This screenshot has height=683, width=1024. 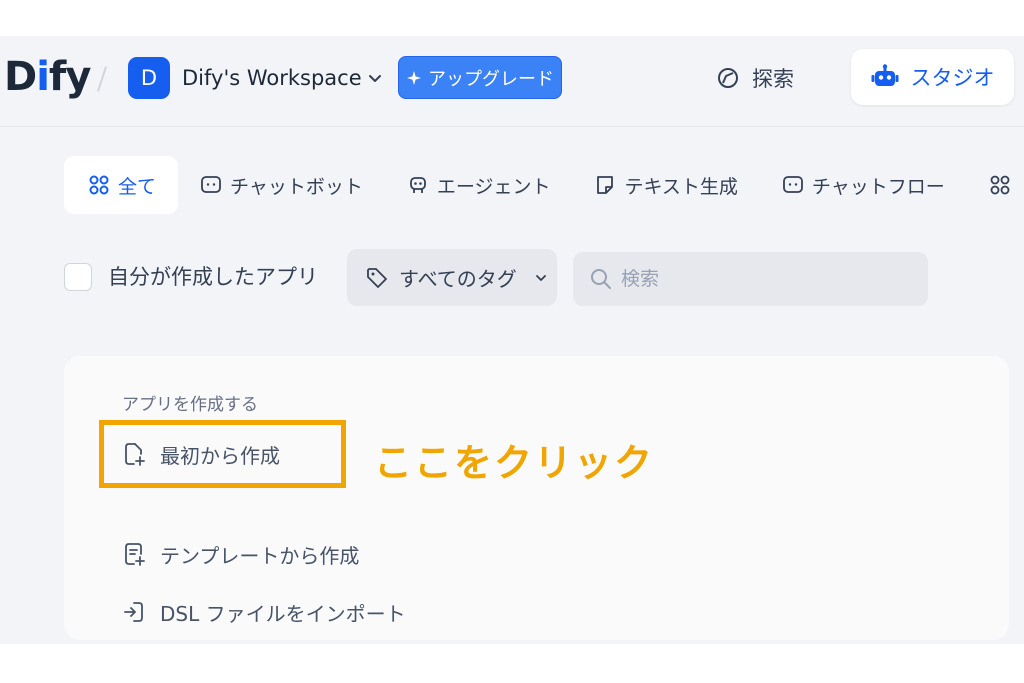 What do you see at coordinates (766, 279) in the screenshot?
I see `search-input` at bounding box center [766, 279].